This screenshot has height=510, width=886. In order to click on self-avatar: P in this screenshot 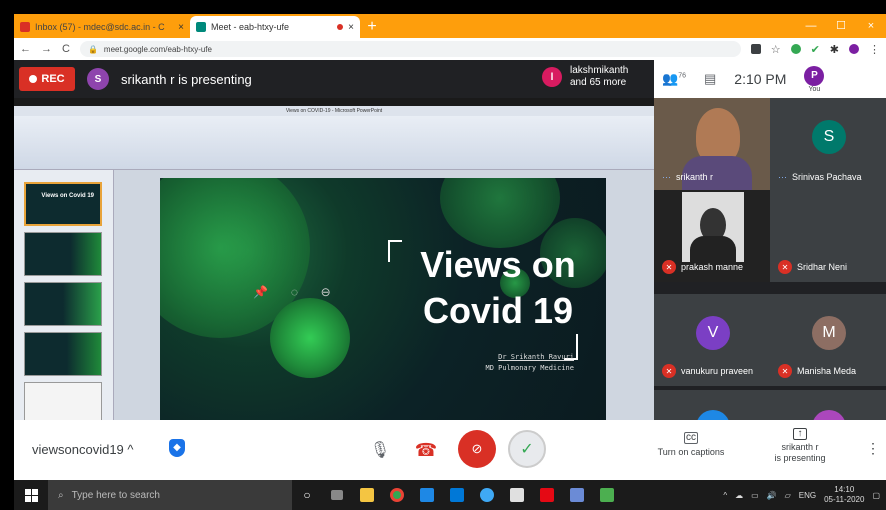, I will do `click(814, 75)`.